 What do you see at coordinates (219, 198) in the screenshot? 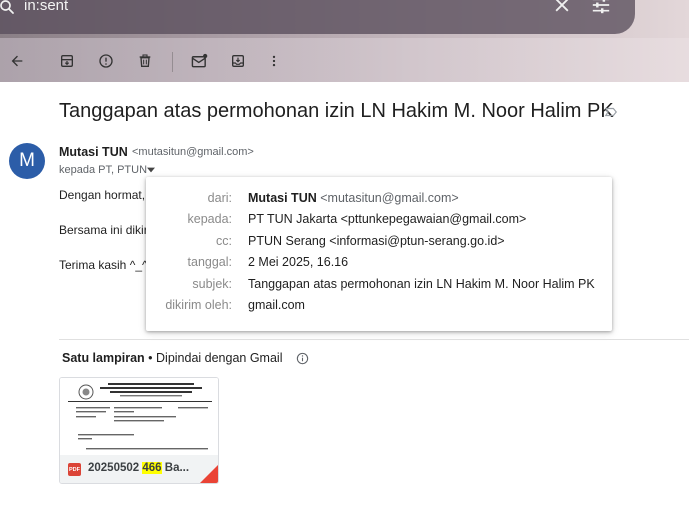
I see `details-from-label: dari:` at bounding box center [219, 198].